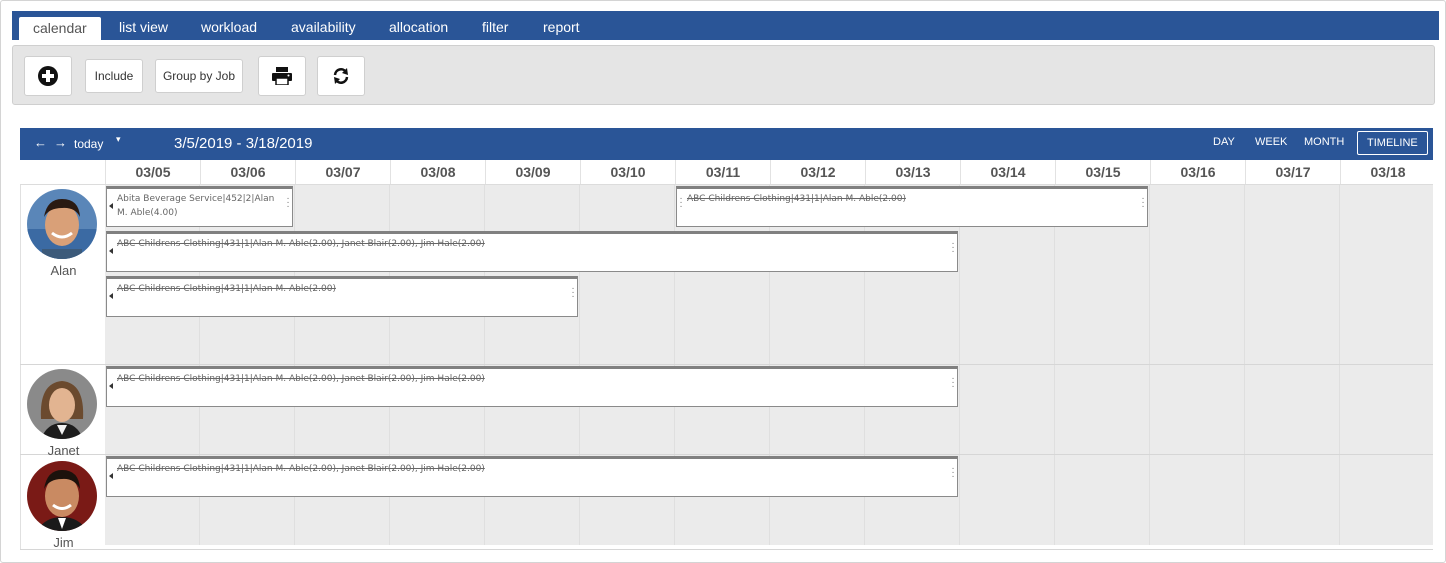 The height and width of the screenshot is (563, 1446). What do you see at coordinates (561, 27) in the screenshot?
I see `tab-report: report` at bounding box center [561, 27].